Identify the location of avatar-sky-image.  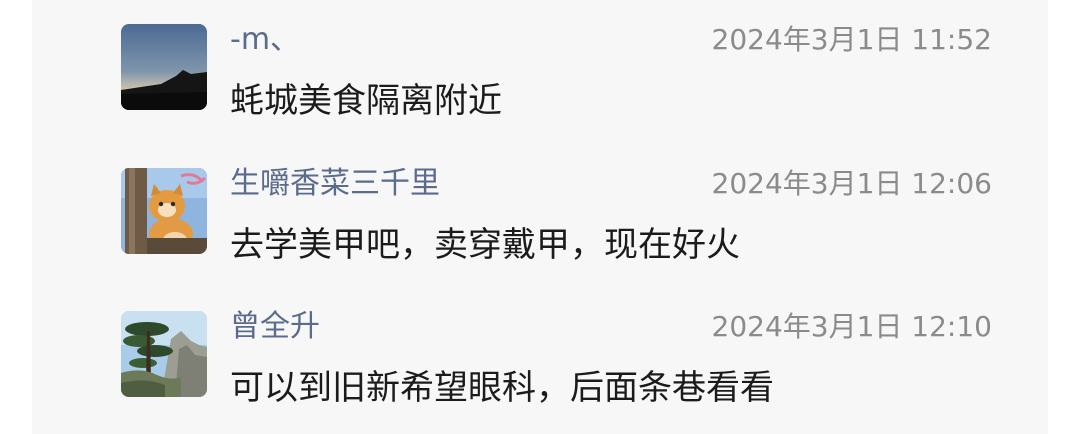
(164, 67).